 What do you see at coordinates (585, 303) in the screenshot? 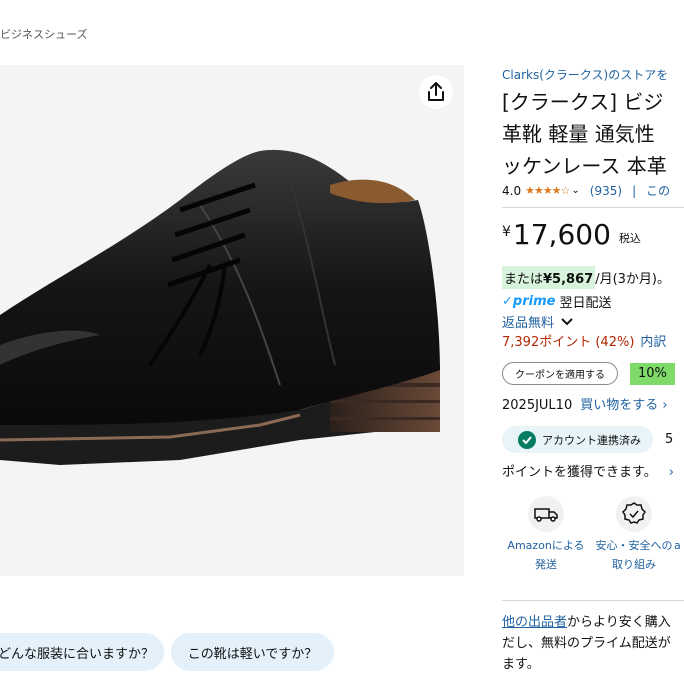
I see `prime-delivery-text: 翌日配送` at bounding box center [585, 303].